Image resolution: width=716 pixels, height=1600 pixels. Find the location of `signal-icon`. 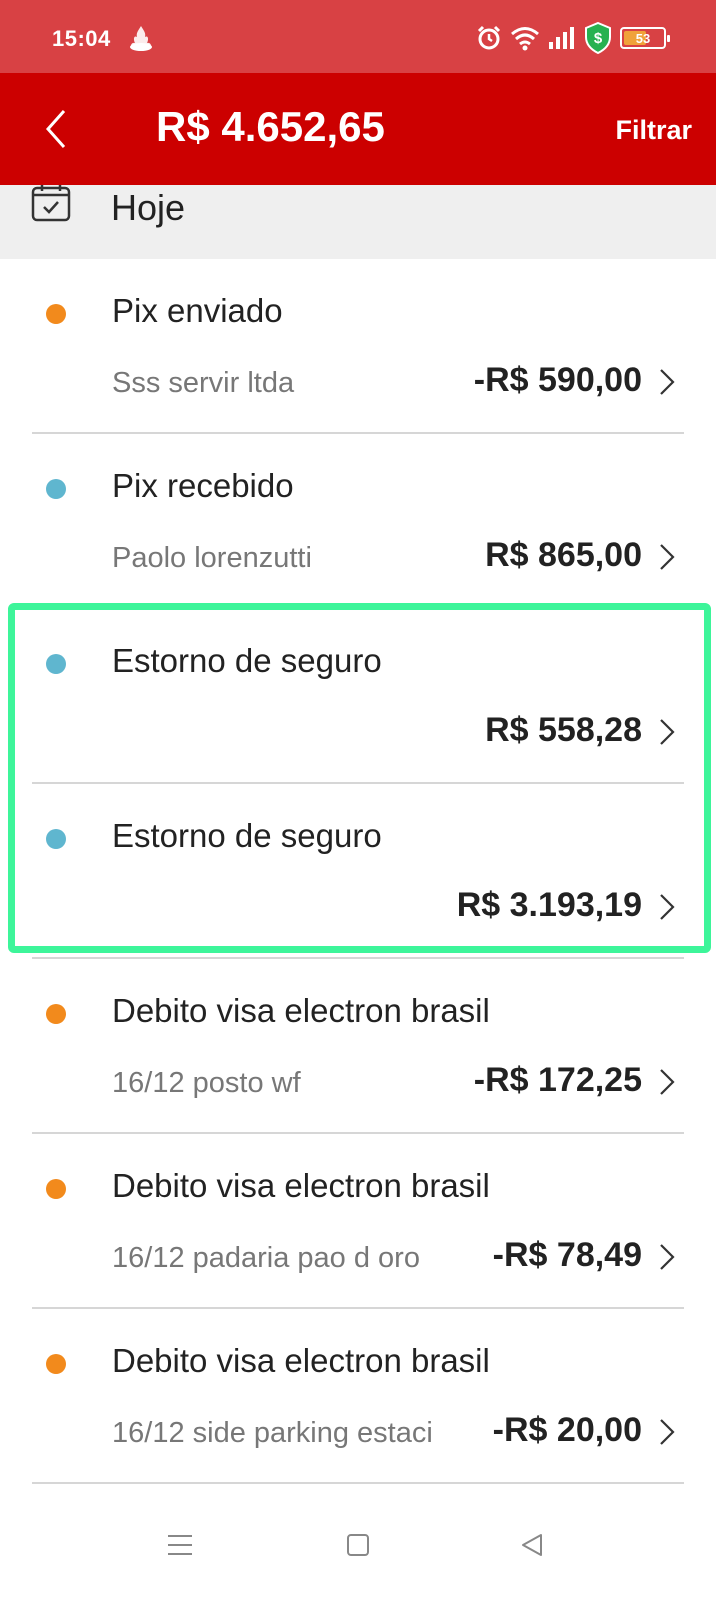

signal-icon is located at coordinates (561, 38).